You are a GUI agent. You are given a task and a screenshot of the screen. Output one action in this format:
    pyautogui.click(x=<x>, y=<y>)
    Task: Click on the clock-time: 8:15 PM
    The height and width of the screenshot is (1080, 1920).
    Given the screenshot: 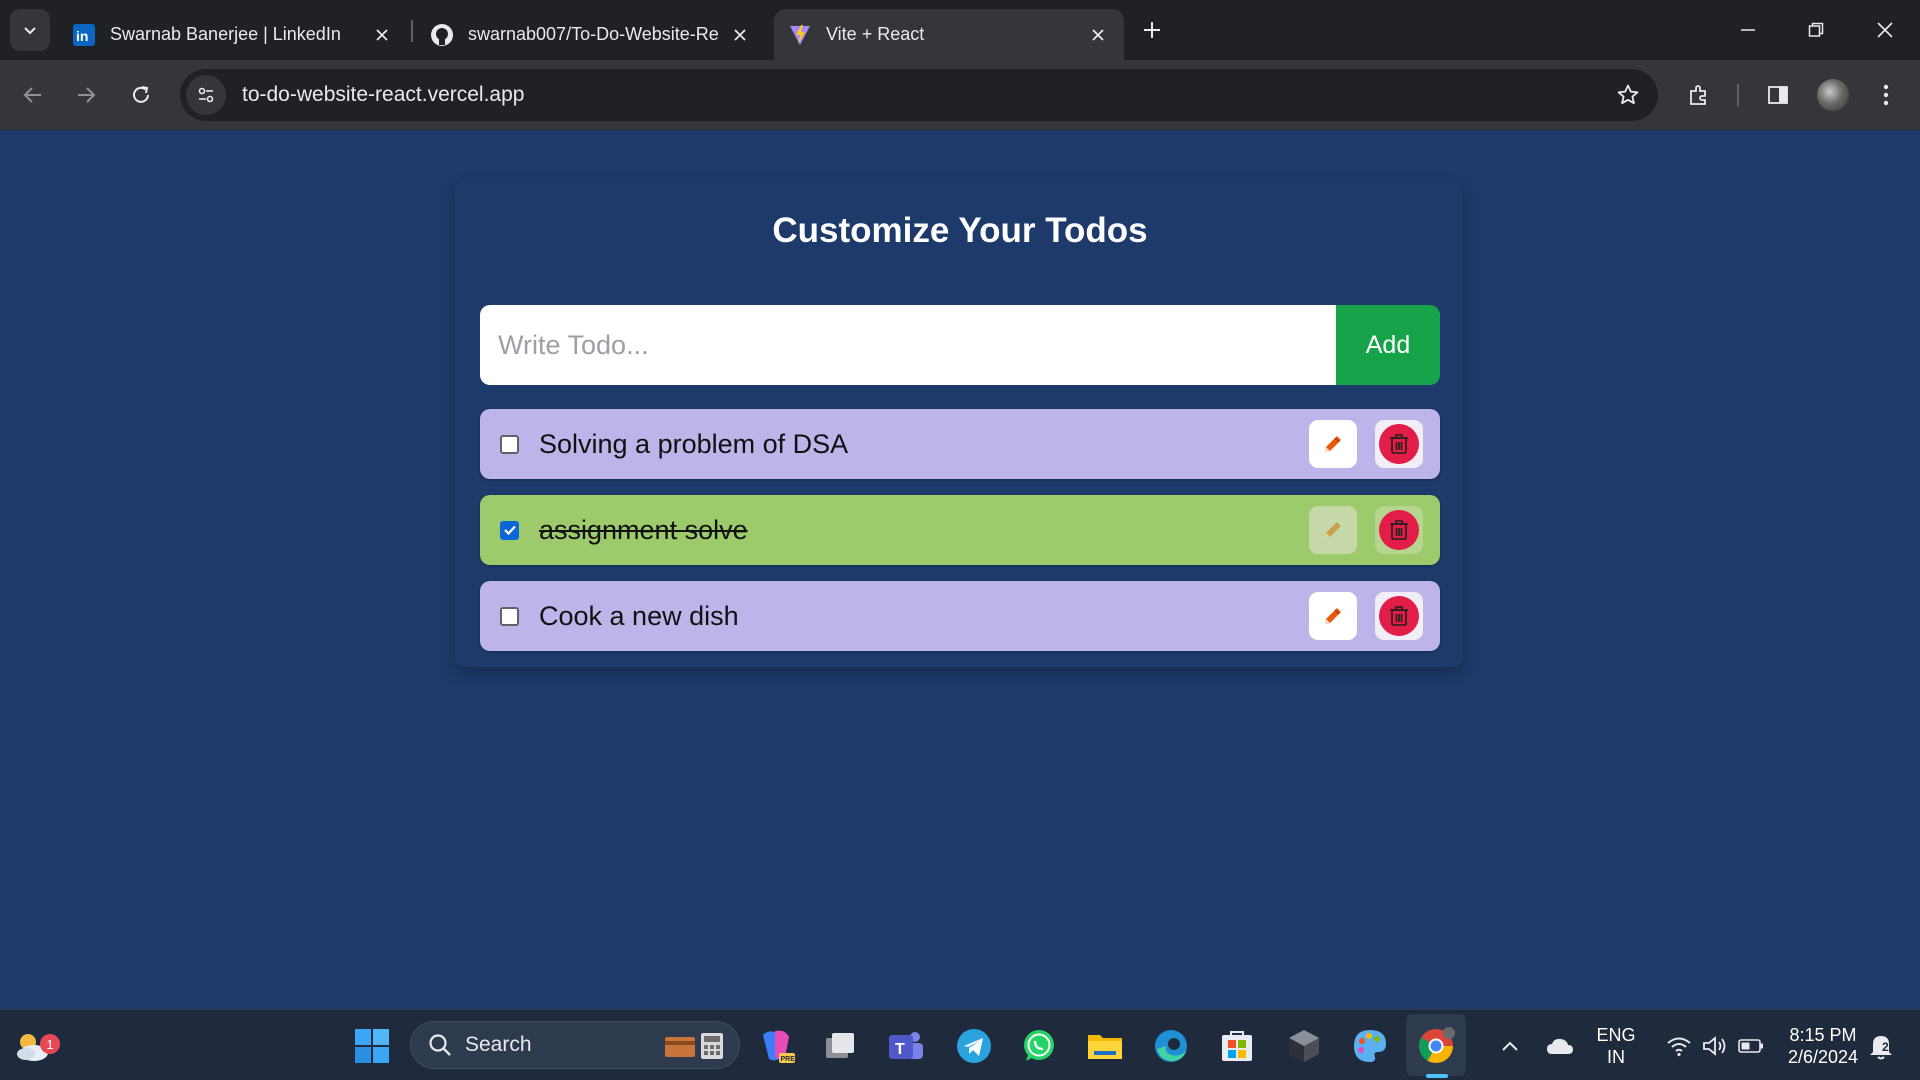 What is the action you would take?
    pyautogui.click(x=1823, y=1035)
    